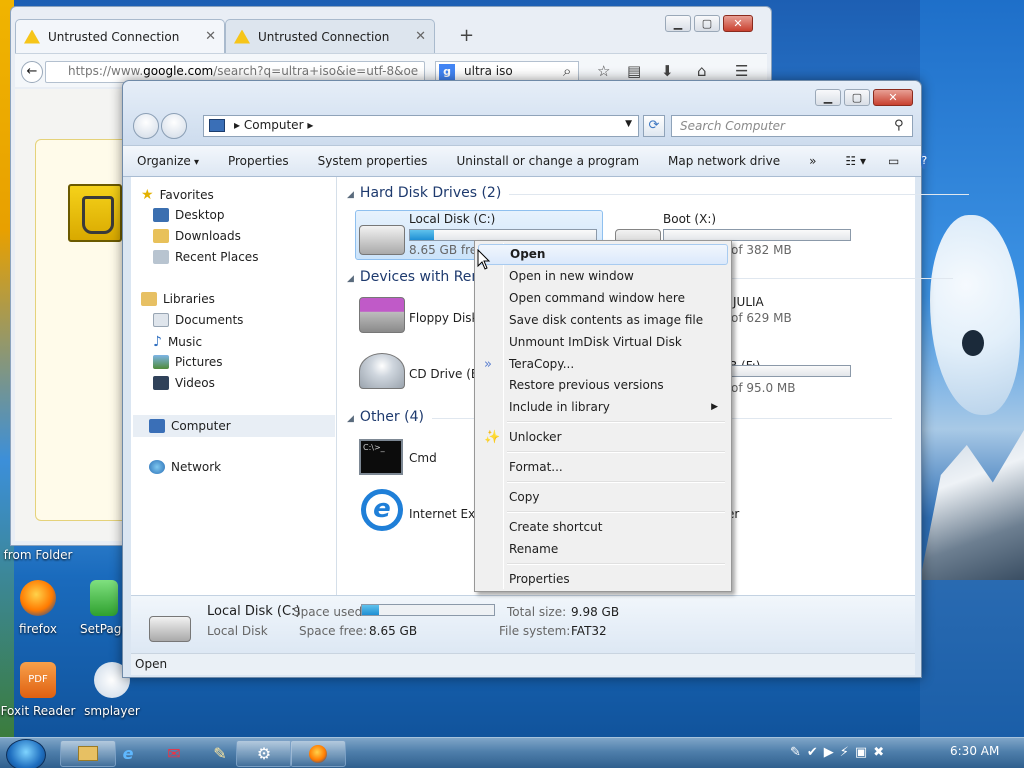  I want to click on nav-videos: Videos, so click(184, 383).